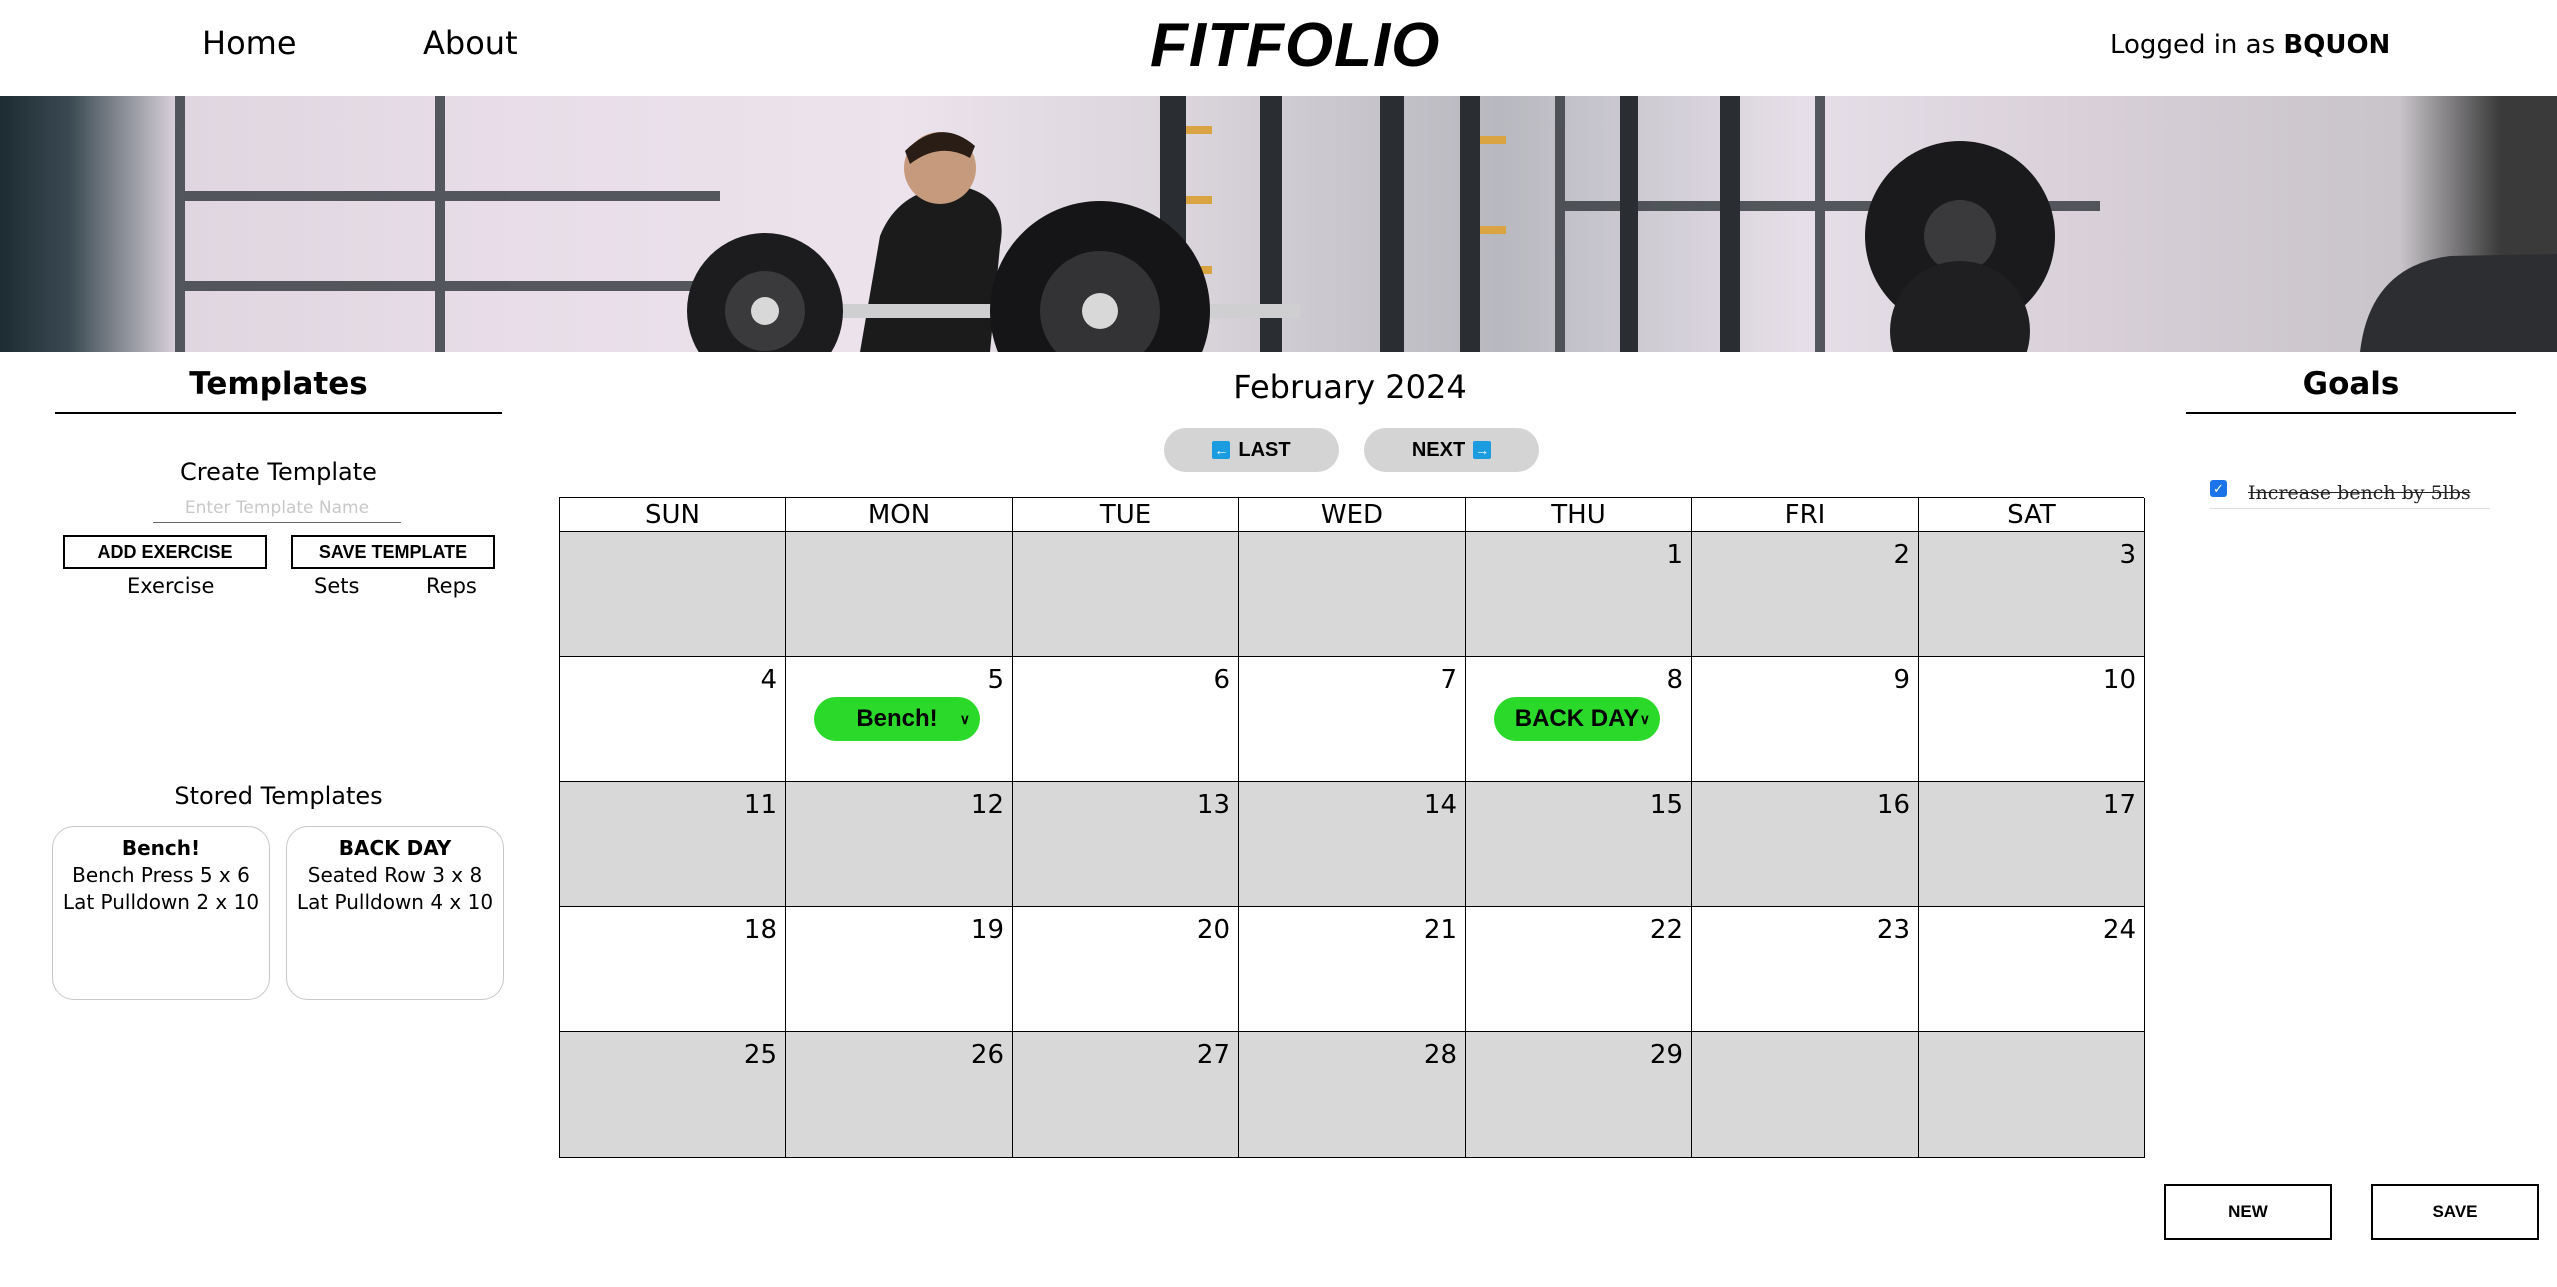 The width and height of the screenshot is (2557, 1287). I want to click on calendar-day-cell: 17, so click(2032, 844).